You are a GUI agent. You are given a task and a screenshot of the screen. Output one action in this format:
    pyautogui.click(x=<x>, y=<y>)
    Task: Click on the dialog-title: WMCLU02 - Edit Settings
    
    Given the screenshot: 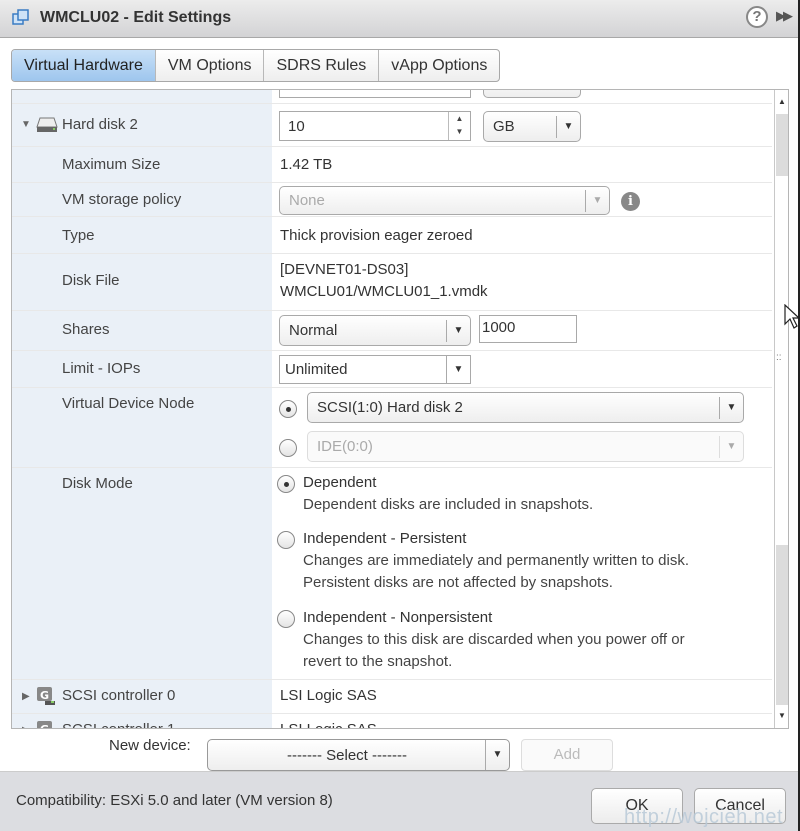 What is the action you would take?
    pyautogui.click(x=136, y=17)
    